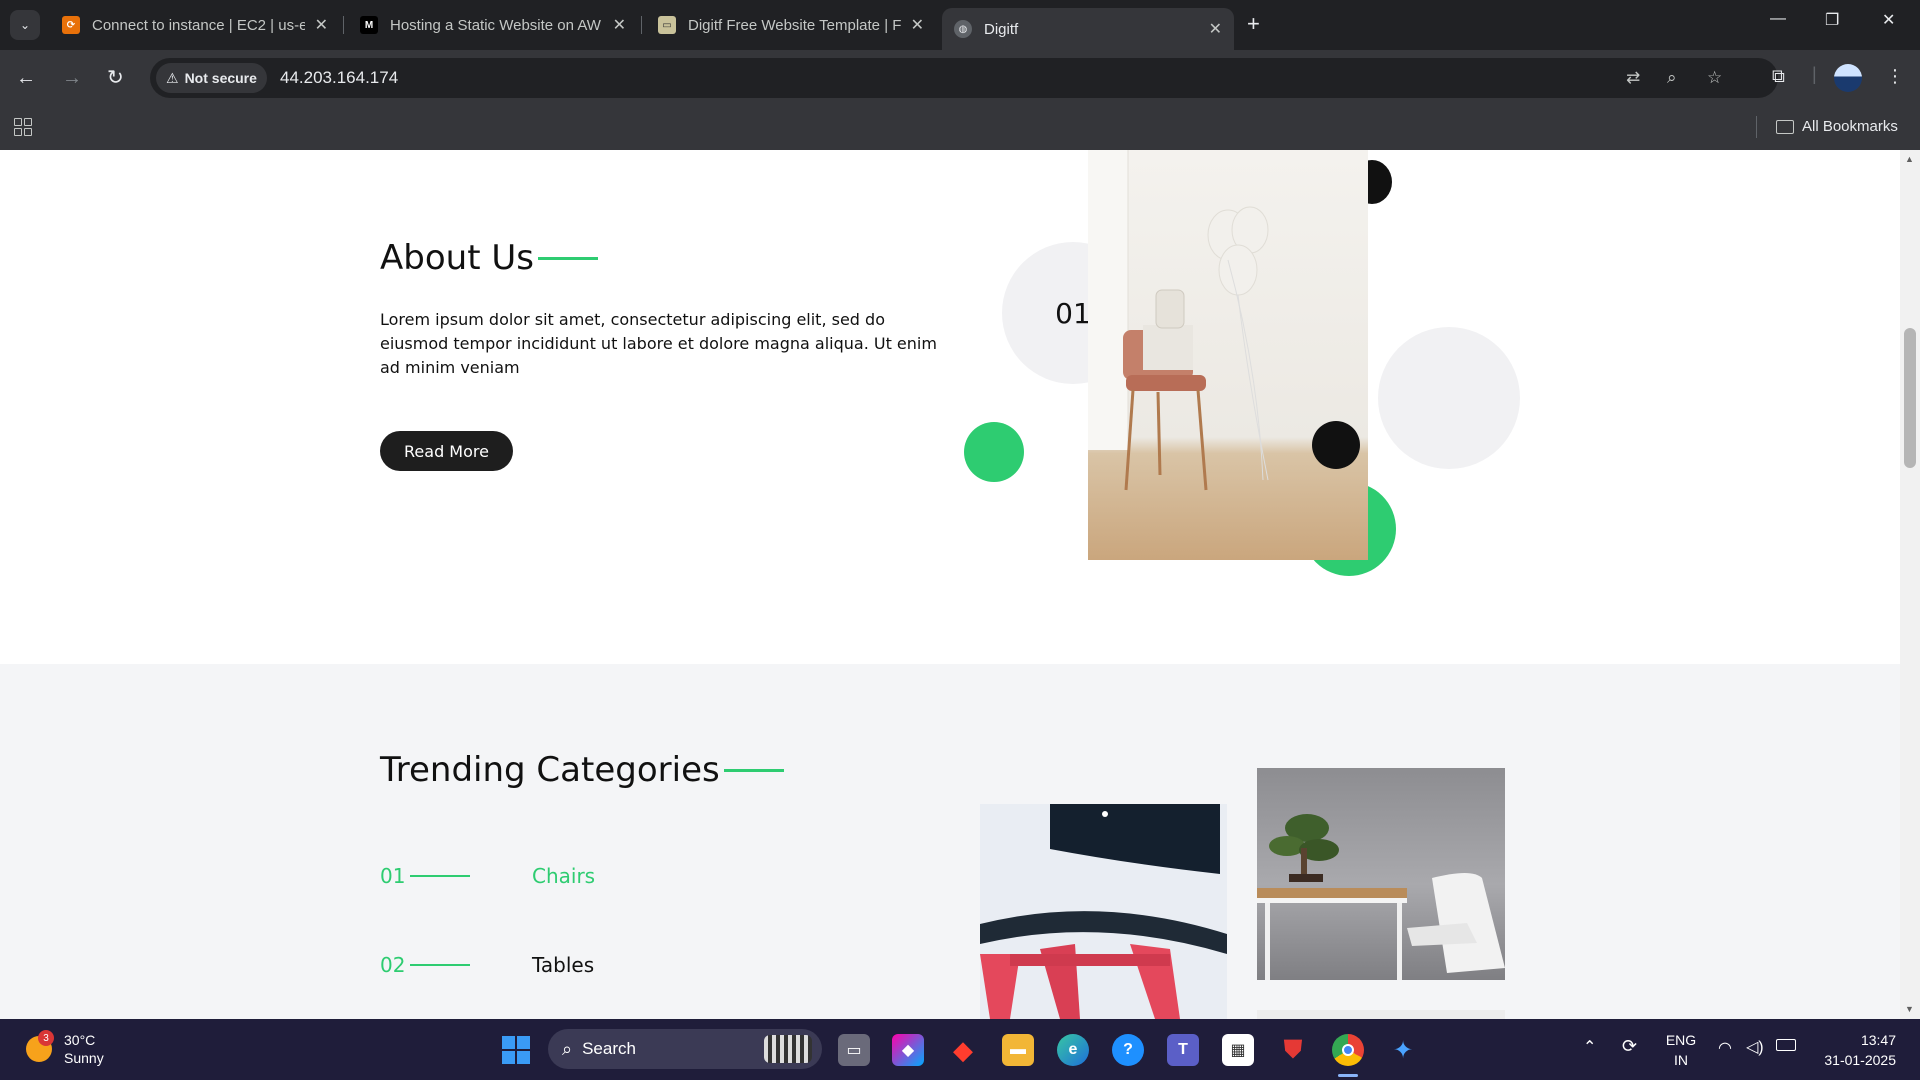 Image resolution: width=1920 pixels, height=1080 pixels. What do you see at coordinates (487, 876) in the screenshot?
I see `category-item-chairs: 01 Chairs` at bounding box center [487, 876].